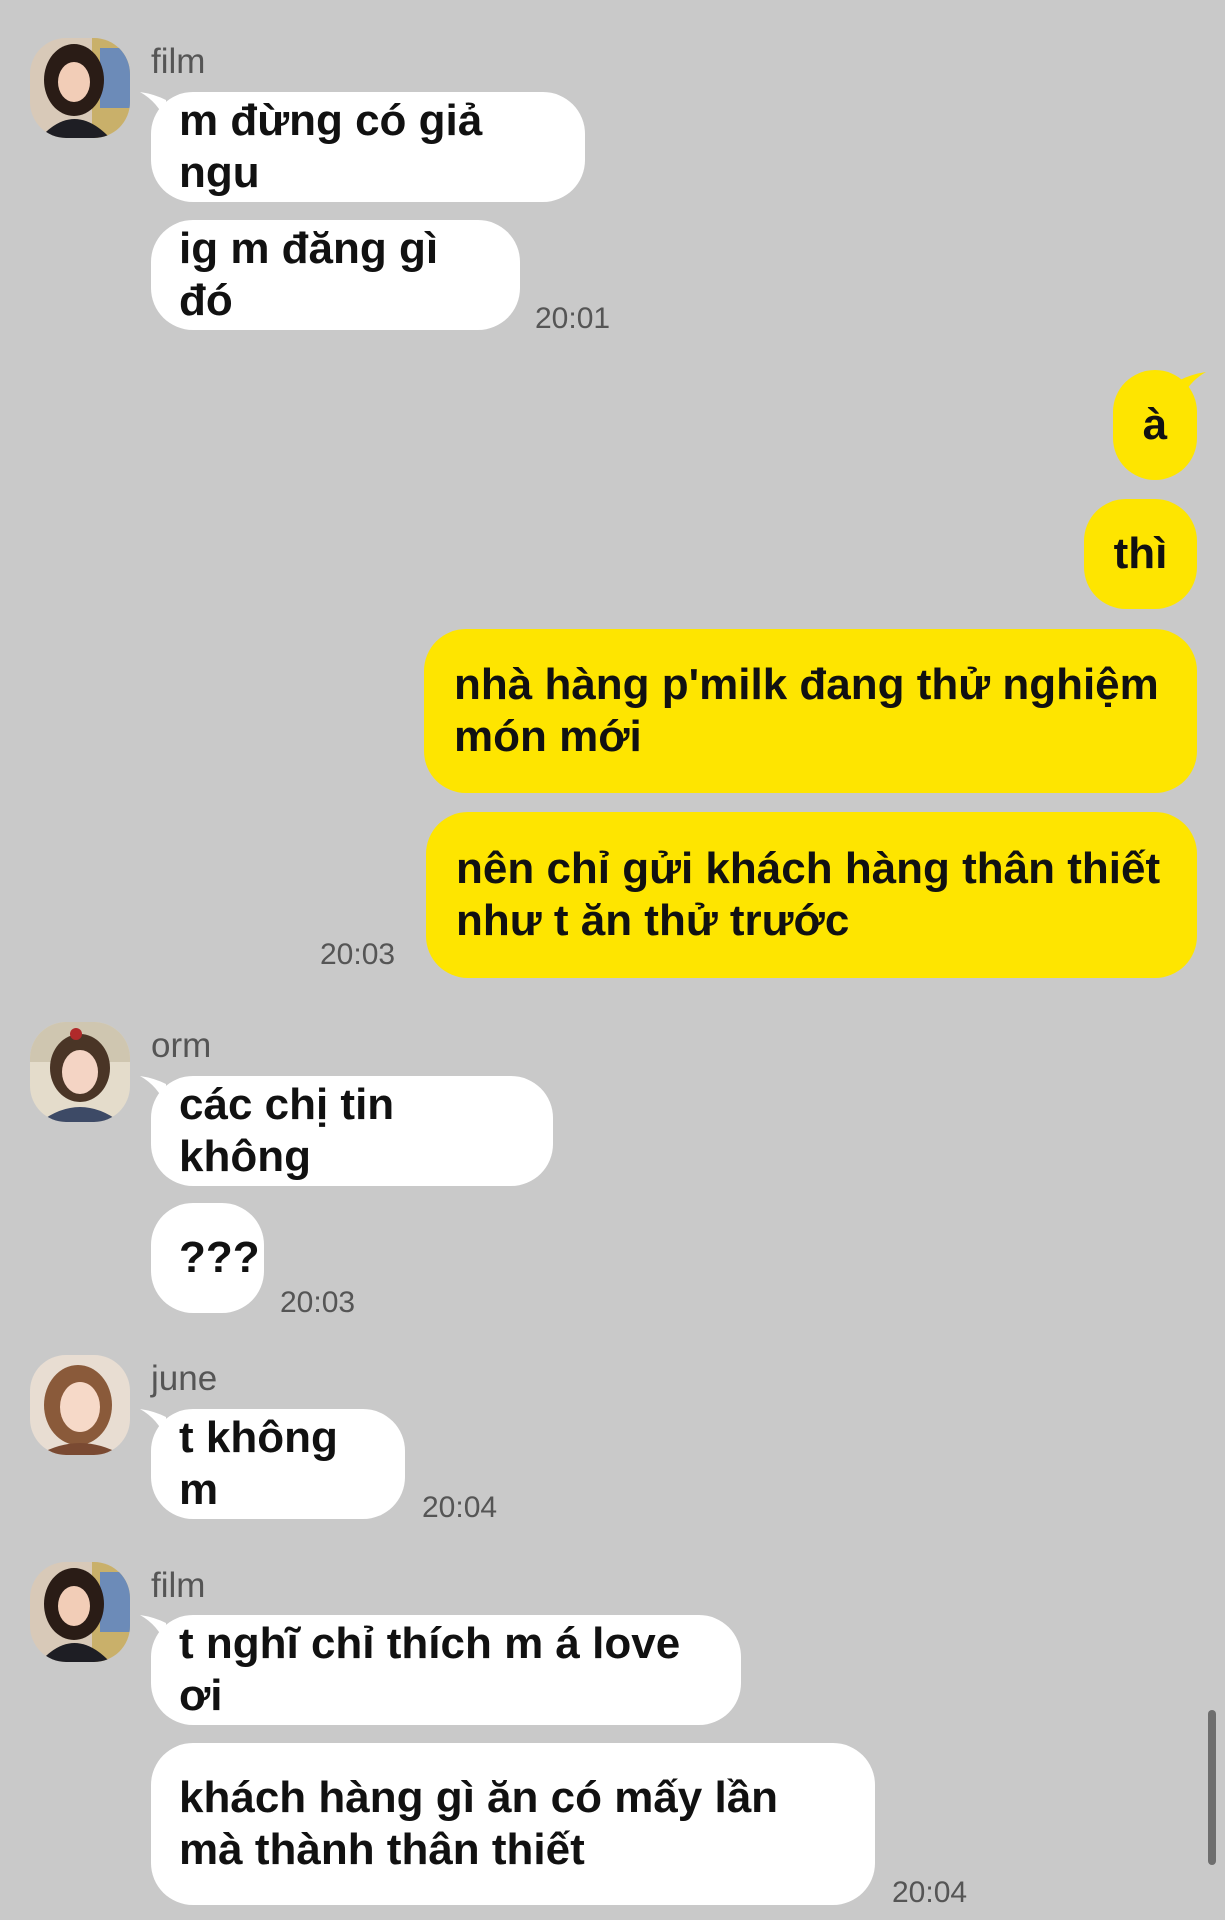 The height and width of the screenshot is (1920, 1225). I want to click on message-text: à, so click(1155, 424).